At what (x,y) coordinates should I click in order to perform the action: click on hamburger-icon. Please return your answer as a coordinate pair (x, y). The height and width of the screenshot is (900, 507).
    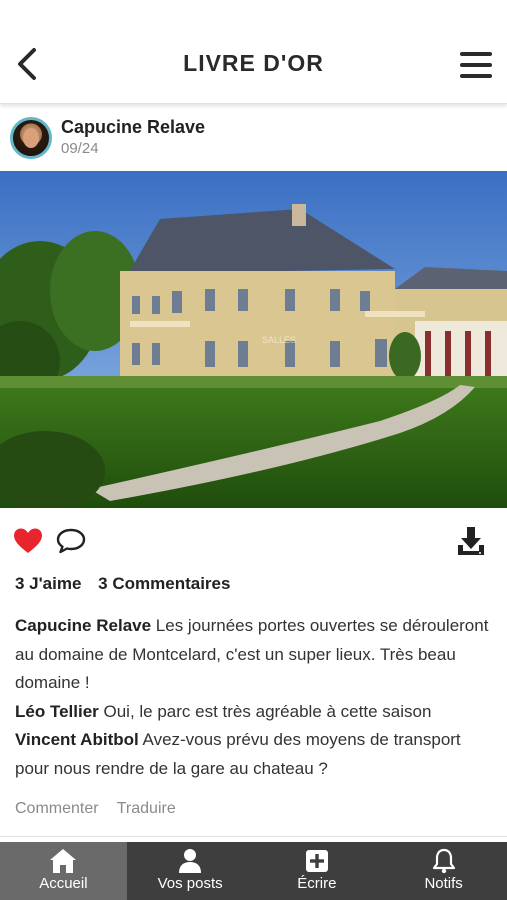
    Looking at the image, I should click on (476, 65).